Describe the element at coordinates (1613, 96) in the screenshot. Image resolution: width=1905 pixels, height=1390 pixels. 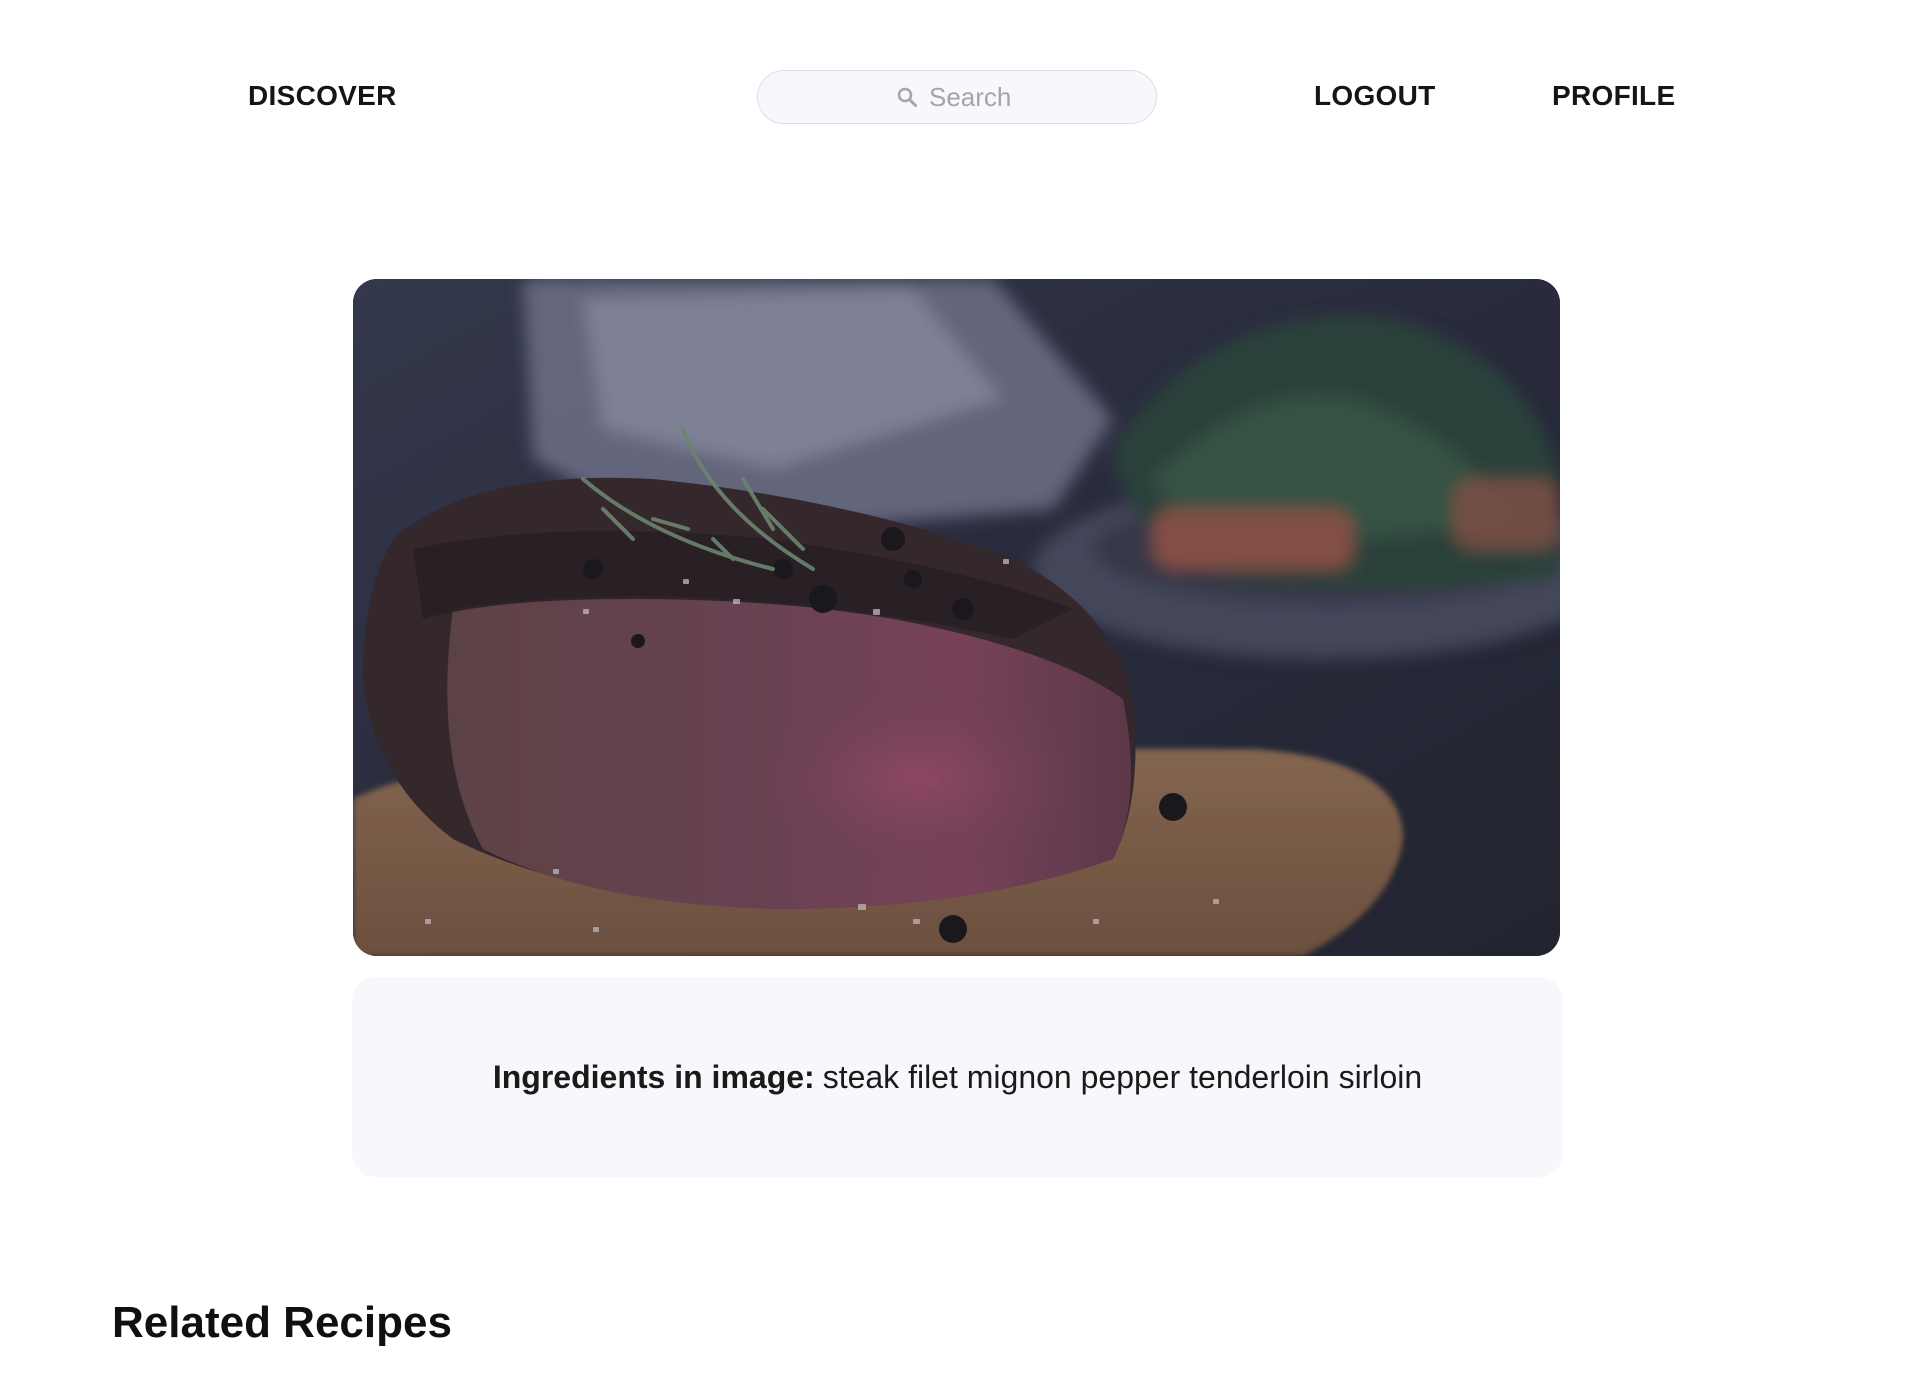
I see `nav-profile-link: PROFILE` at that location.